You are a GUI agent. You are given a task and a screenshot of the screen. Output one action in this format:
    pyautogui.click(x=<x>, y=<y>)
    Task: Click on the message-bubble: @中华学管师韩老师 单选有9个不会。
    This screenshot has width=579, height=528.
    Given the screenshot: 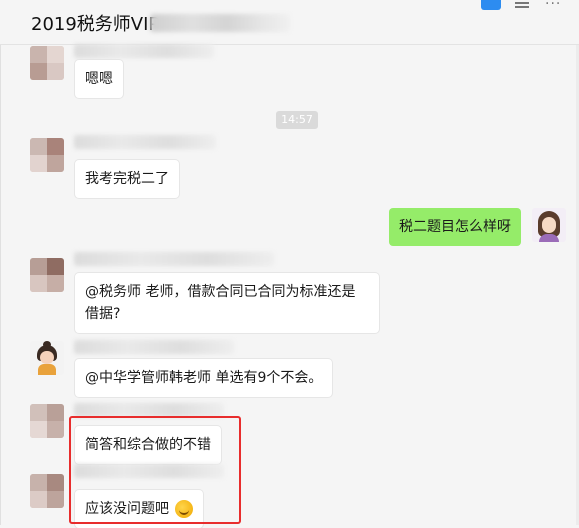 What is the action you would take?
    pyautogui.click(x=204, y=378)
    